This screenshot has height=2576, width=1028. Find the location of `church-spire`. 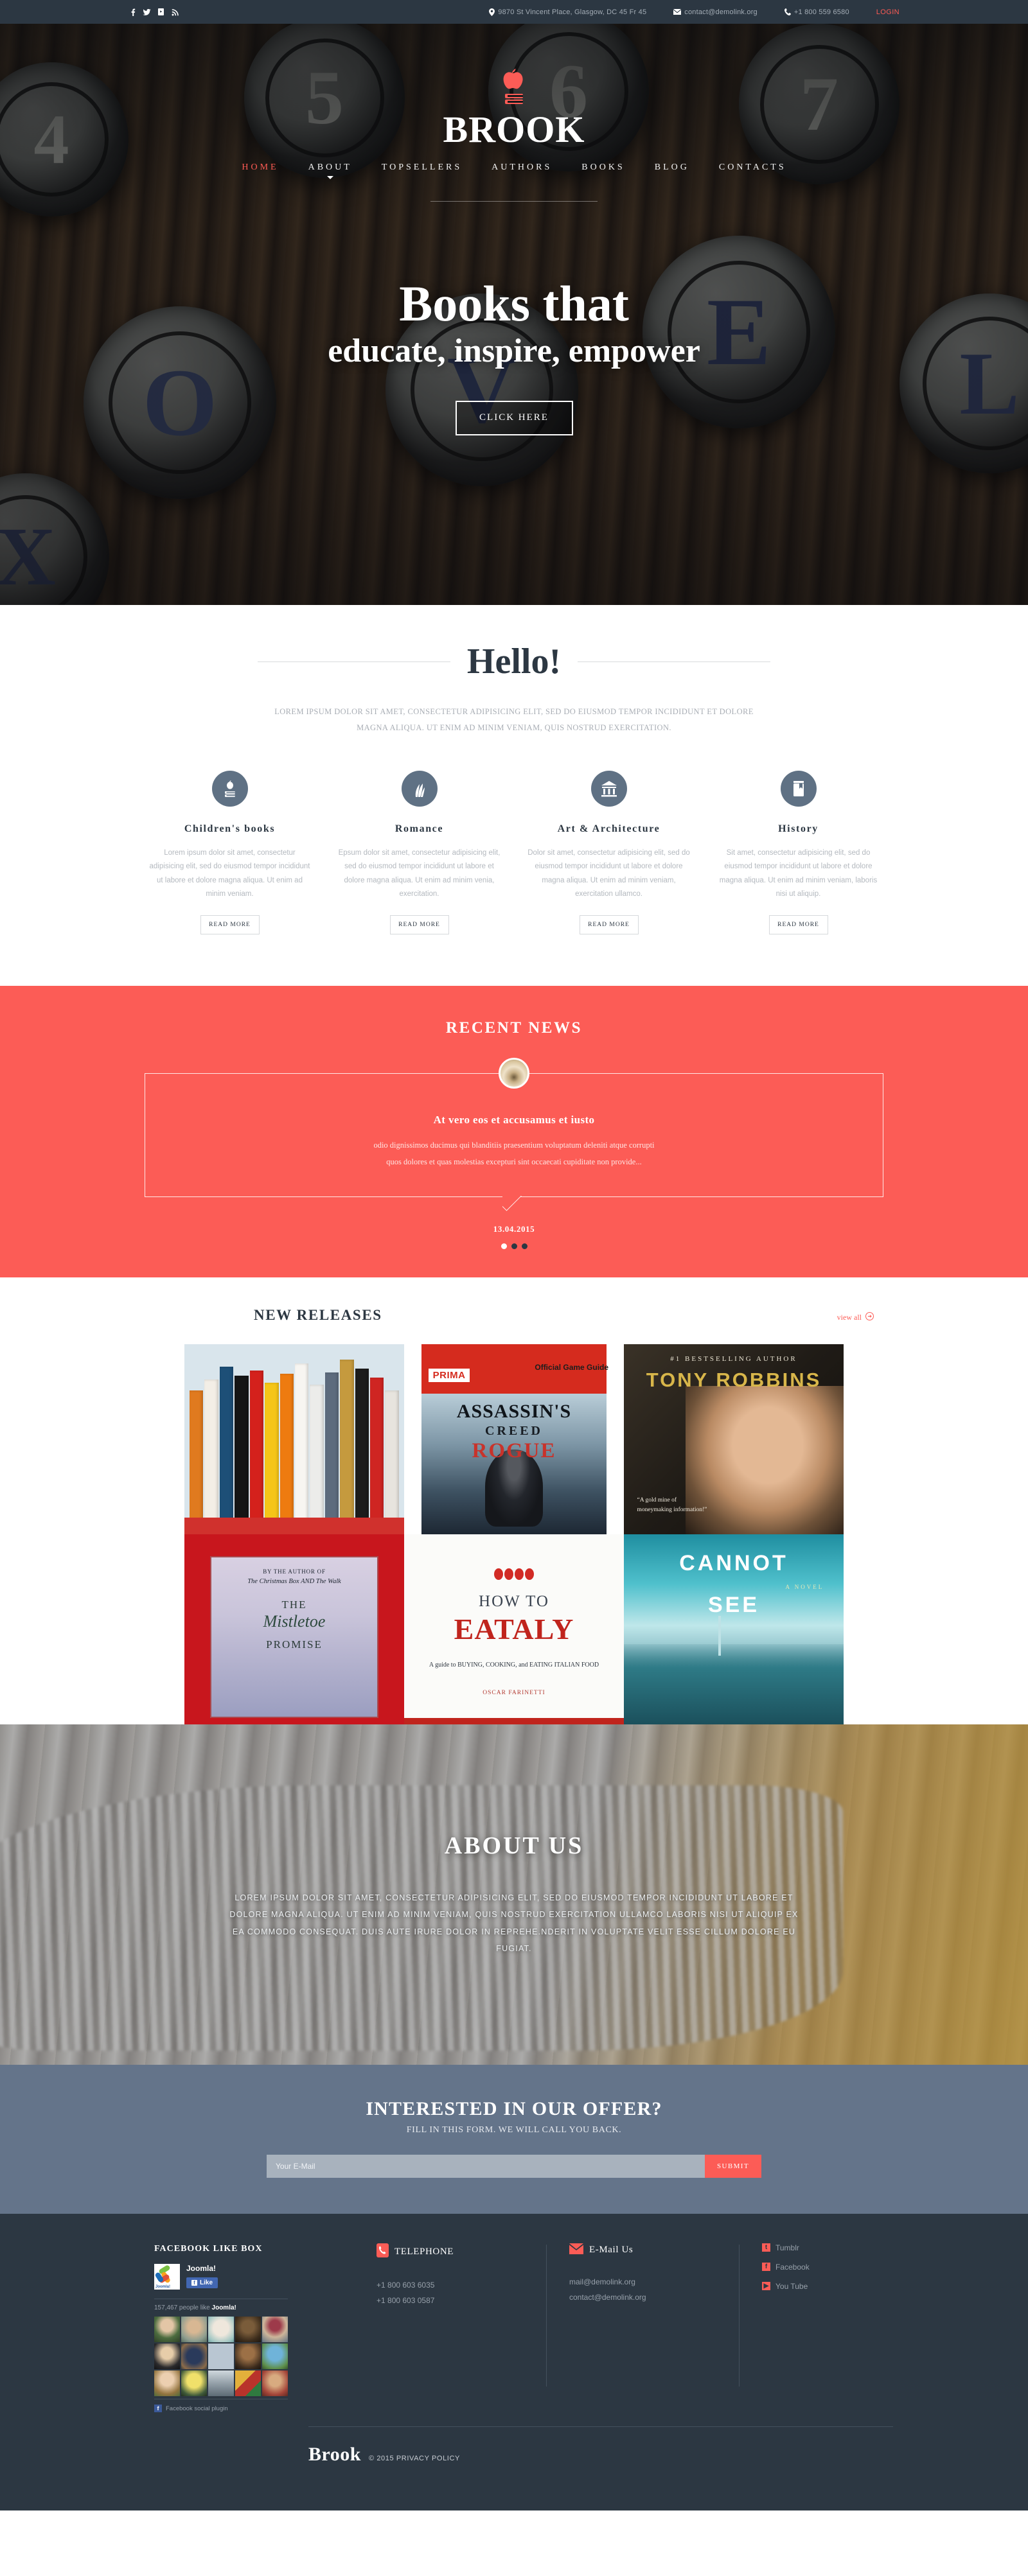

church-spire is located at coordinates (720, 1636).